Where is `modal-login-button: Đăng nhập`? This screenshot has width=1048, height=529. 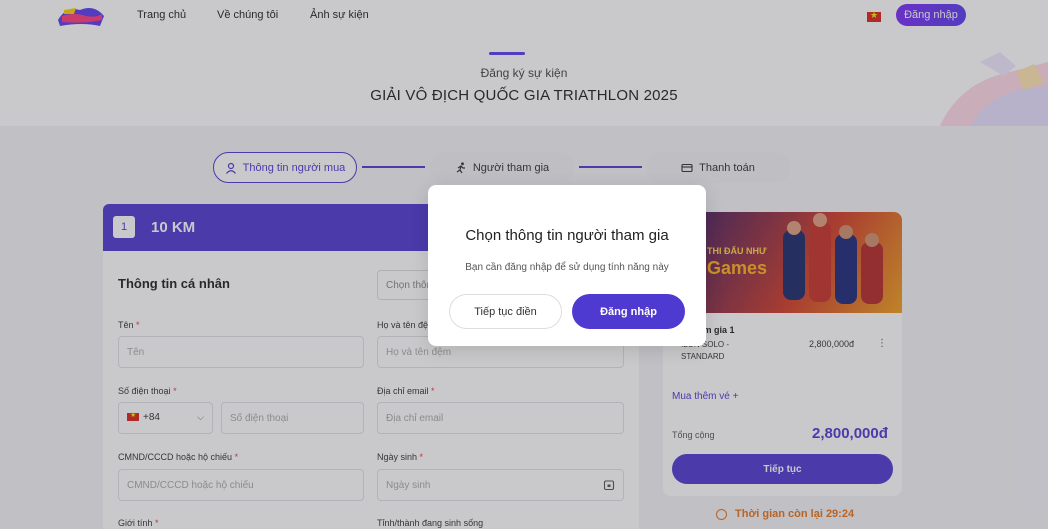 modal-login-button: Đăng nhập is located at coordinates (628, 311).